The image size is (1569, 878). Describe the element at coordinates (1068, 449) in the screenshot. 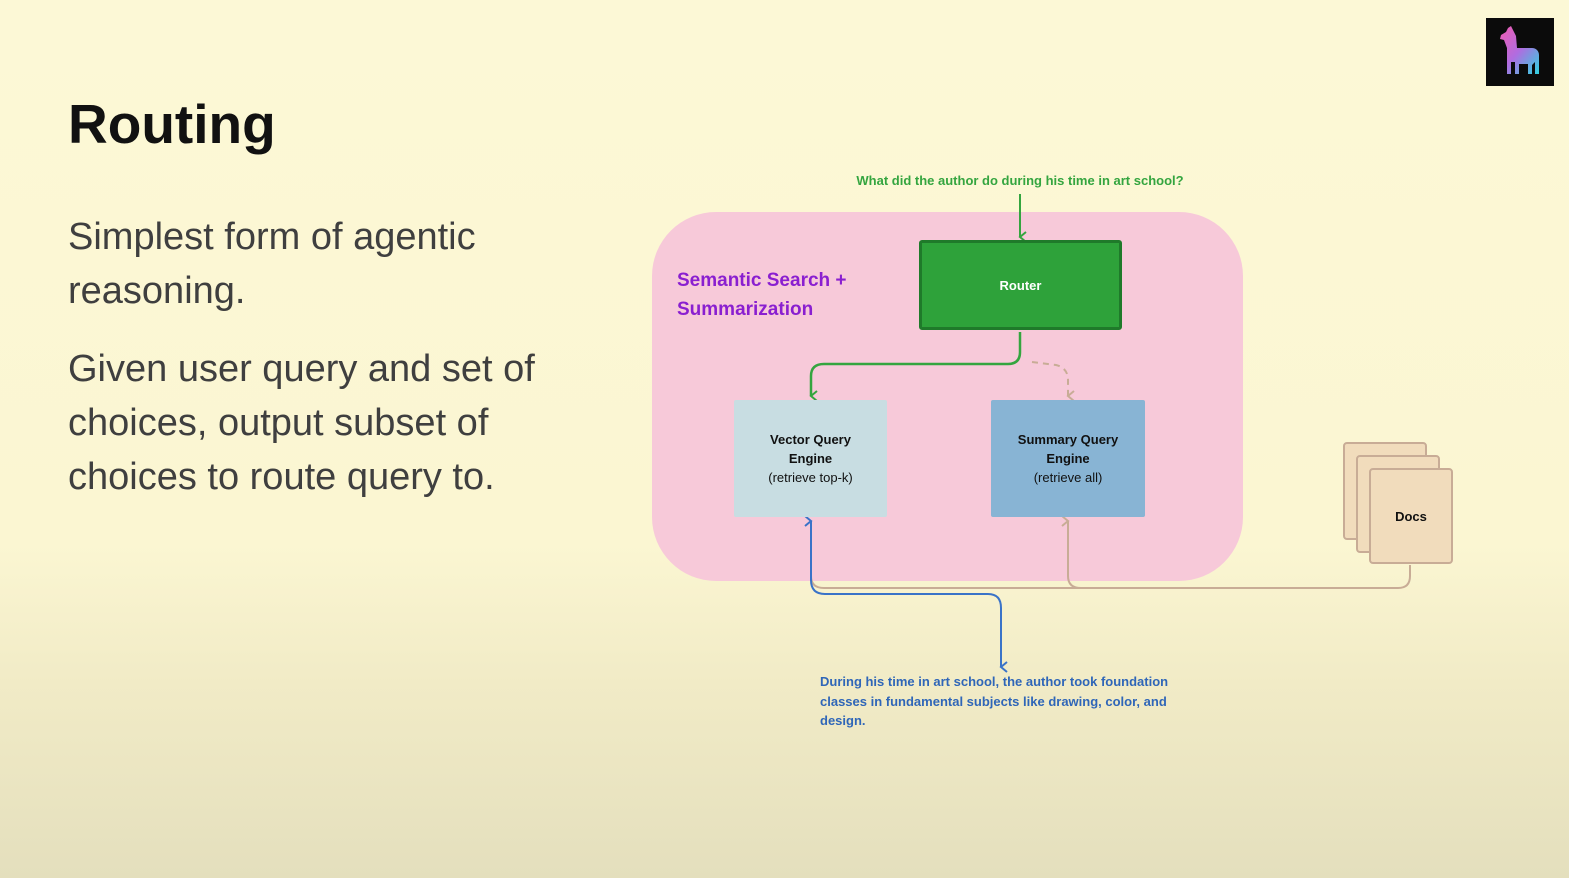

I see `summary-engine-title: Summary Query Engine` at that location.